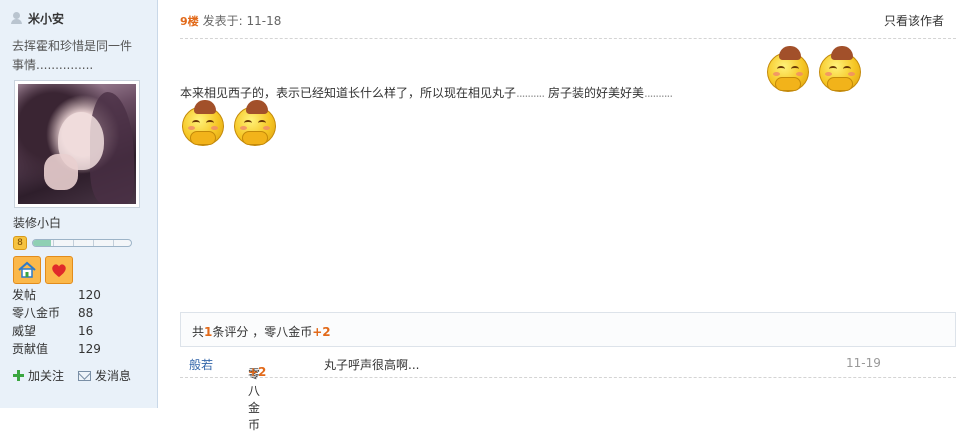  What do you see at coordinates (914, 20) in the screenshot?
I see `only-author-link: 只看该作者` at bounding box center [914, 20].